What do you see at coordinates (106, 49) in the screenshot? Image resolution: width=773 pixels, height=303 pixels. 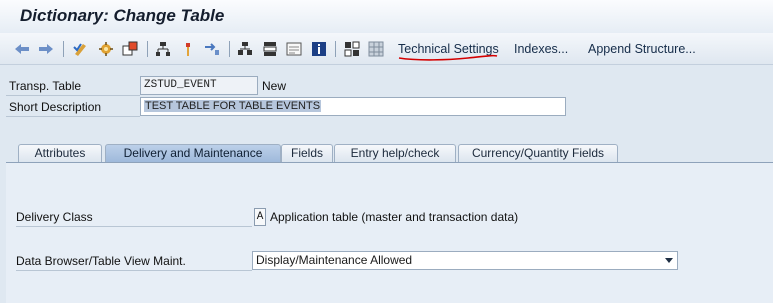 I see `activate-icon` at bounding box center [106, 49].